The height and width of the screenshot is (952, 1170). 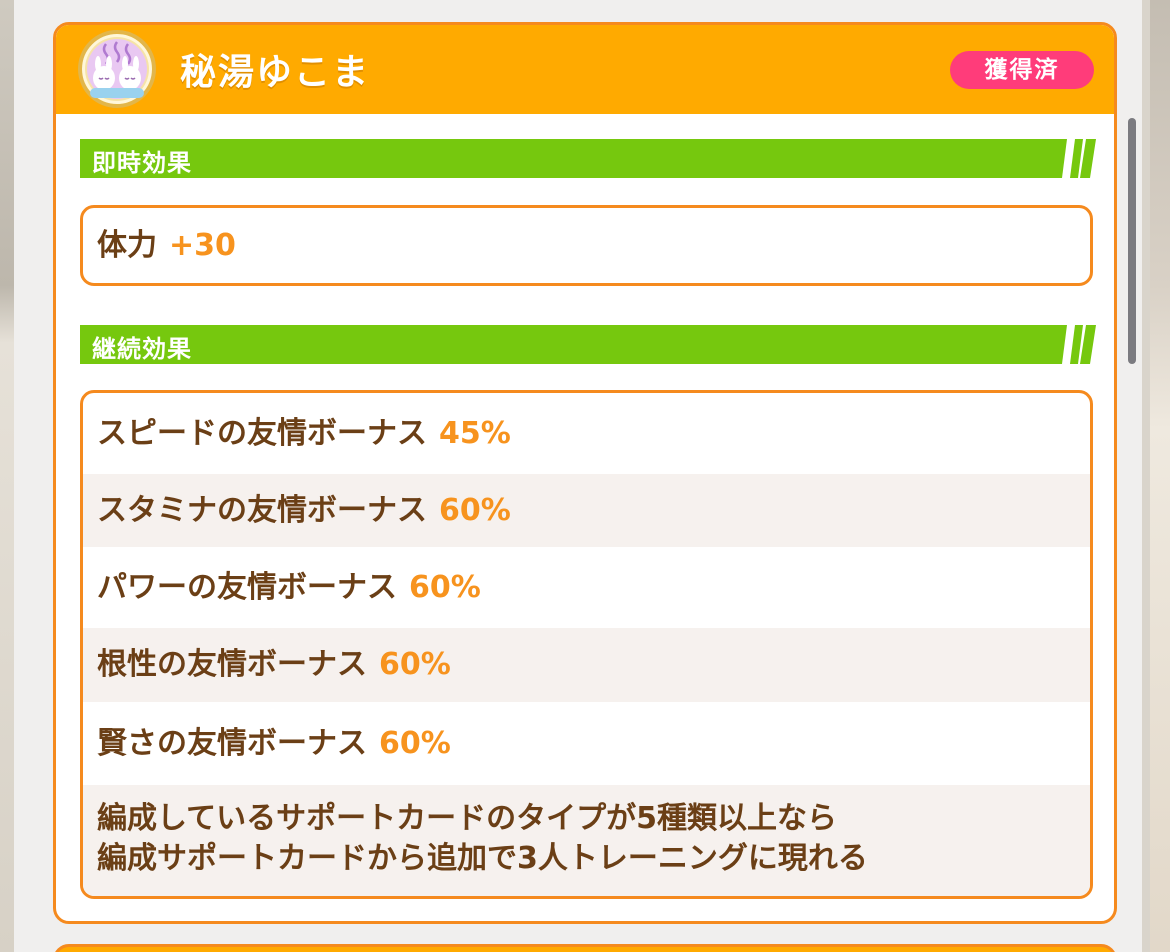 I want to click on effect-label: スタミナの友情ボーナス, so click(x=262, y=510).